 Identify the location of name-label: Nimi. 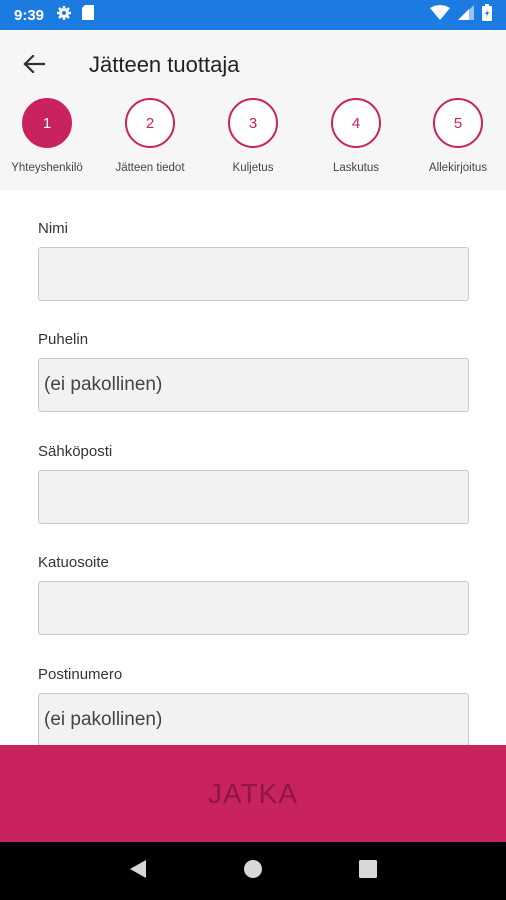
(53, 228).